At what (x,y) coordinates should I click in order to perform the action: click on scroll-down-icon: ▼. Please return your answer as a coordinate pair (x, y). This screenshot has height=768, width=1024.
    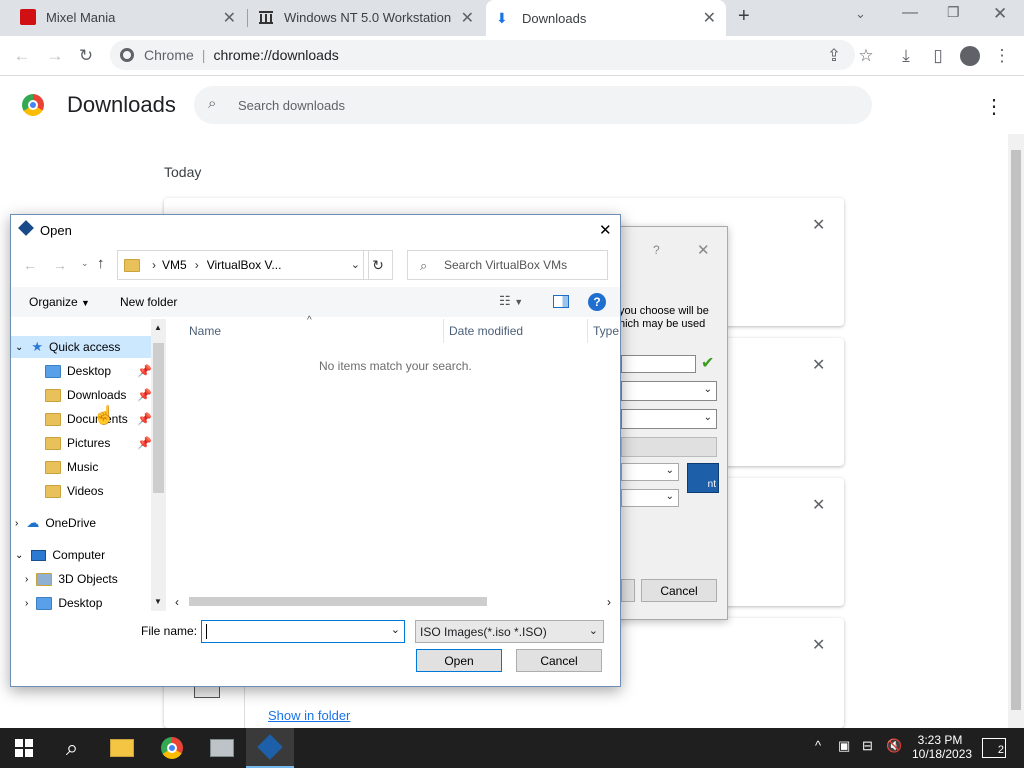
    Looking at the image, I should click on (158, 601).